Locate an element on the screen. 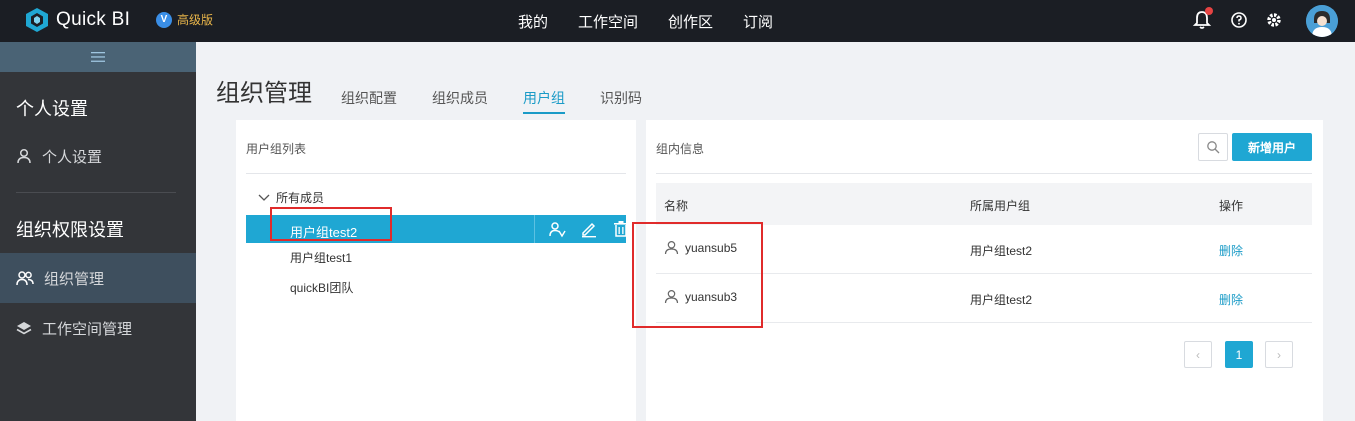  search-icon is located at coordinates (1213, 147).